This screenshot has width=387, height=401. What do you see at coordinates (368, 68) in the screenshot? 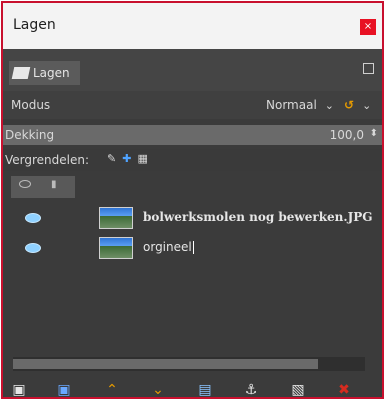
I see `dock-menu-icon` at bounding box center [368, 68].